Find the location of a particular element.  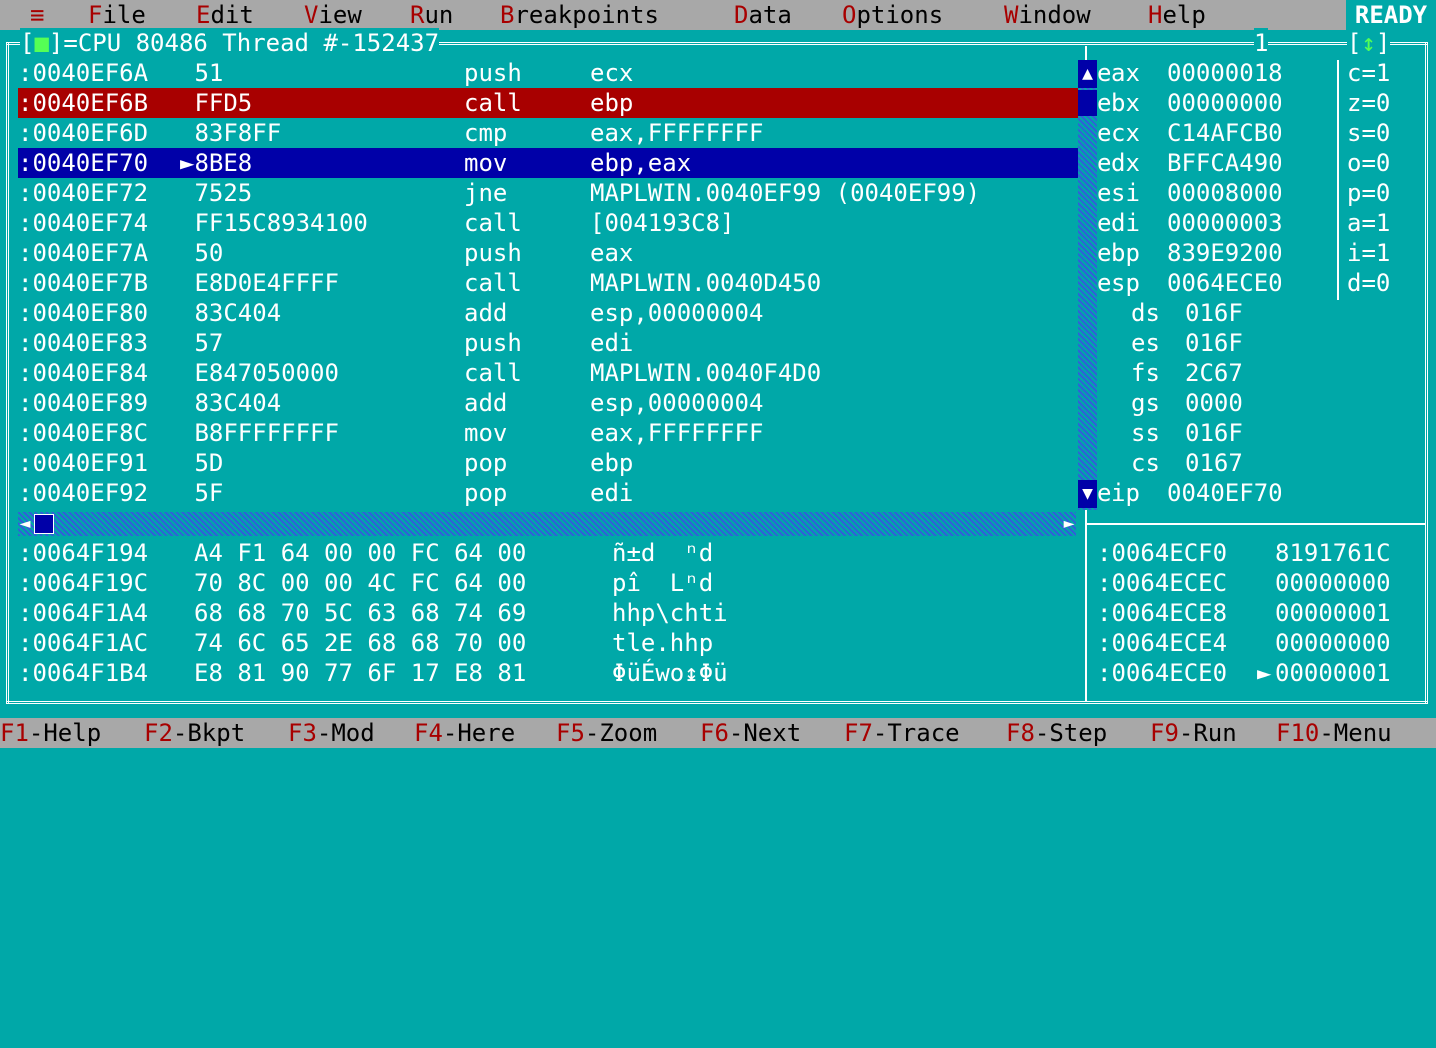

code-row: :0040EF74 FF15C8934100 call [004193C8] is located at coordinates (548, 223).